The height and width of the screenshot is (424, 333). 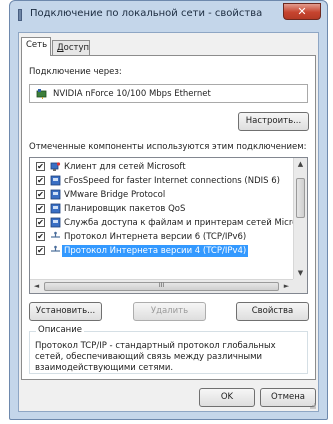 I want to click on tab-access: Доступ, so click(x=71, y=47).